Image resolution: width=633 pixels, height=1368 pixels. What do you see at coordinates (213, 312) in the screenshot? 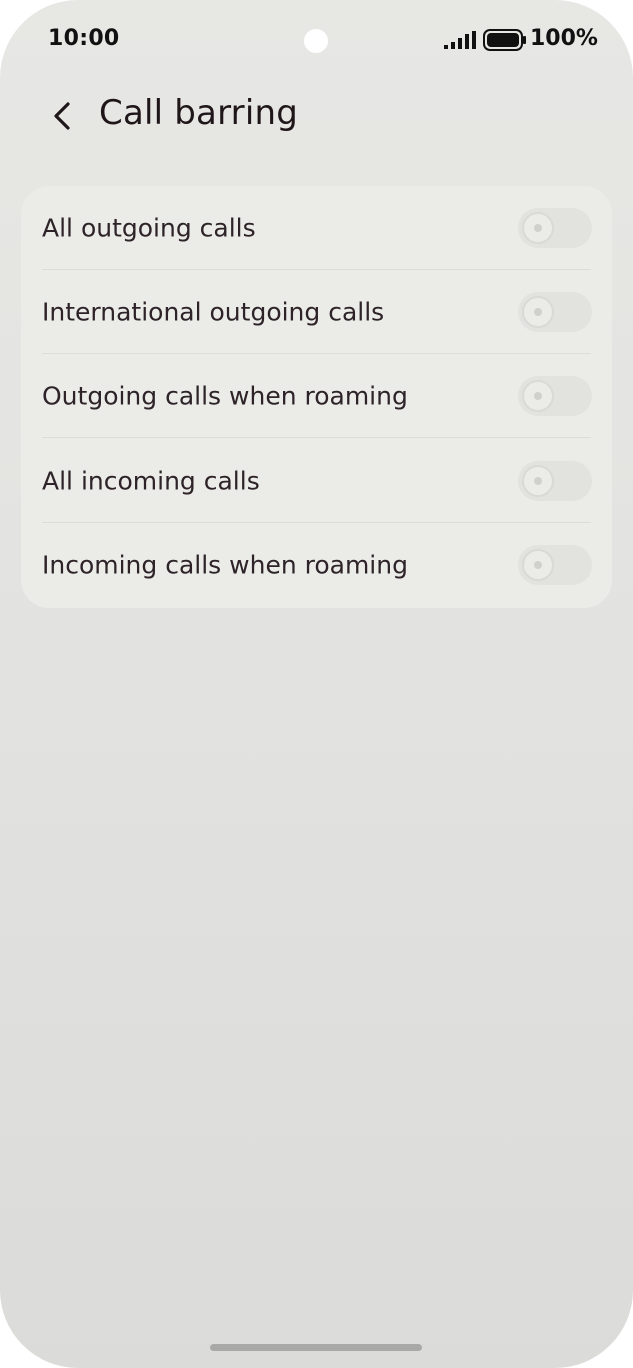
I see `setting-label: International outgoing calls` at bounding box center [213, 312].